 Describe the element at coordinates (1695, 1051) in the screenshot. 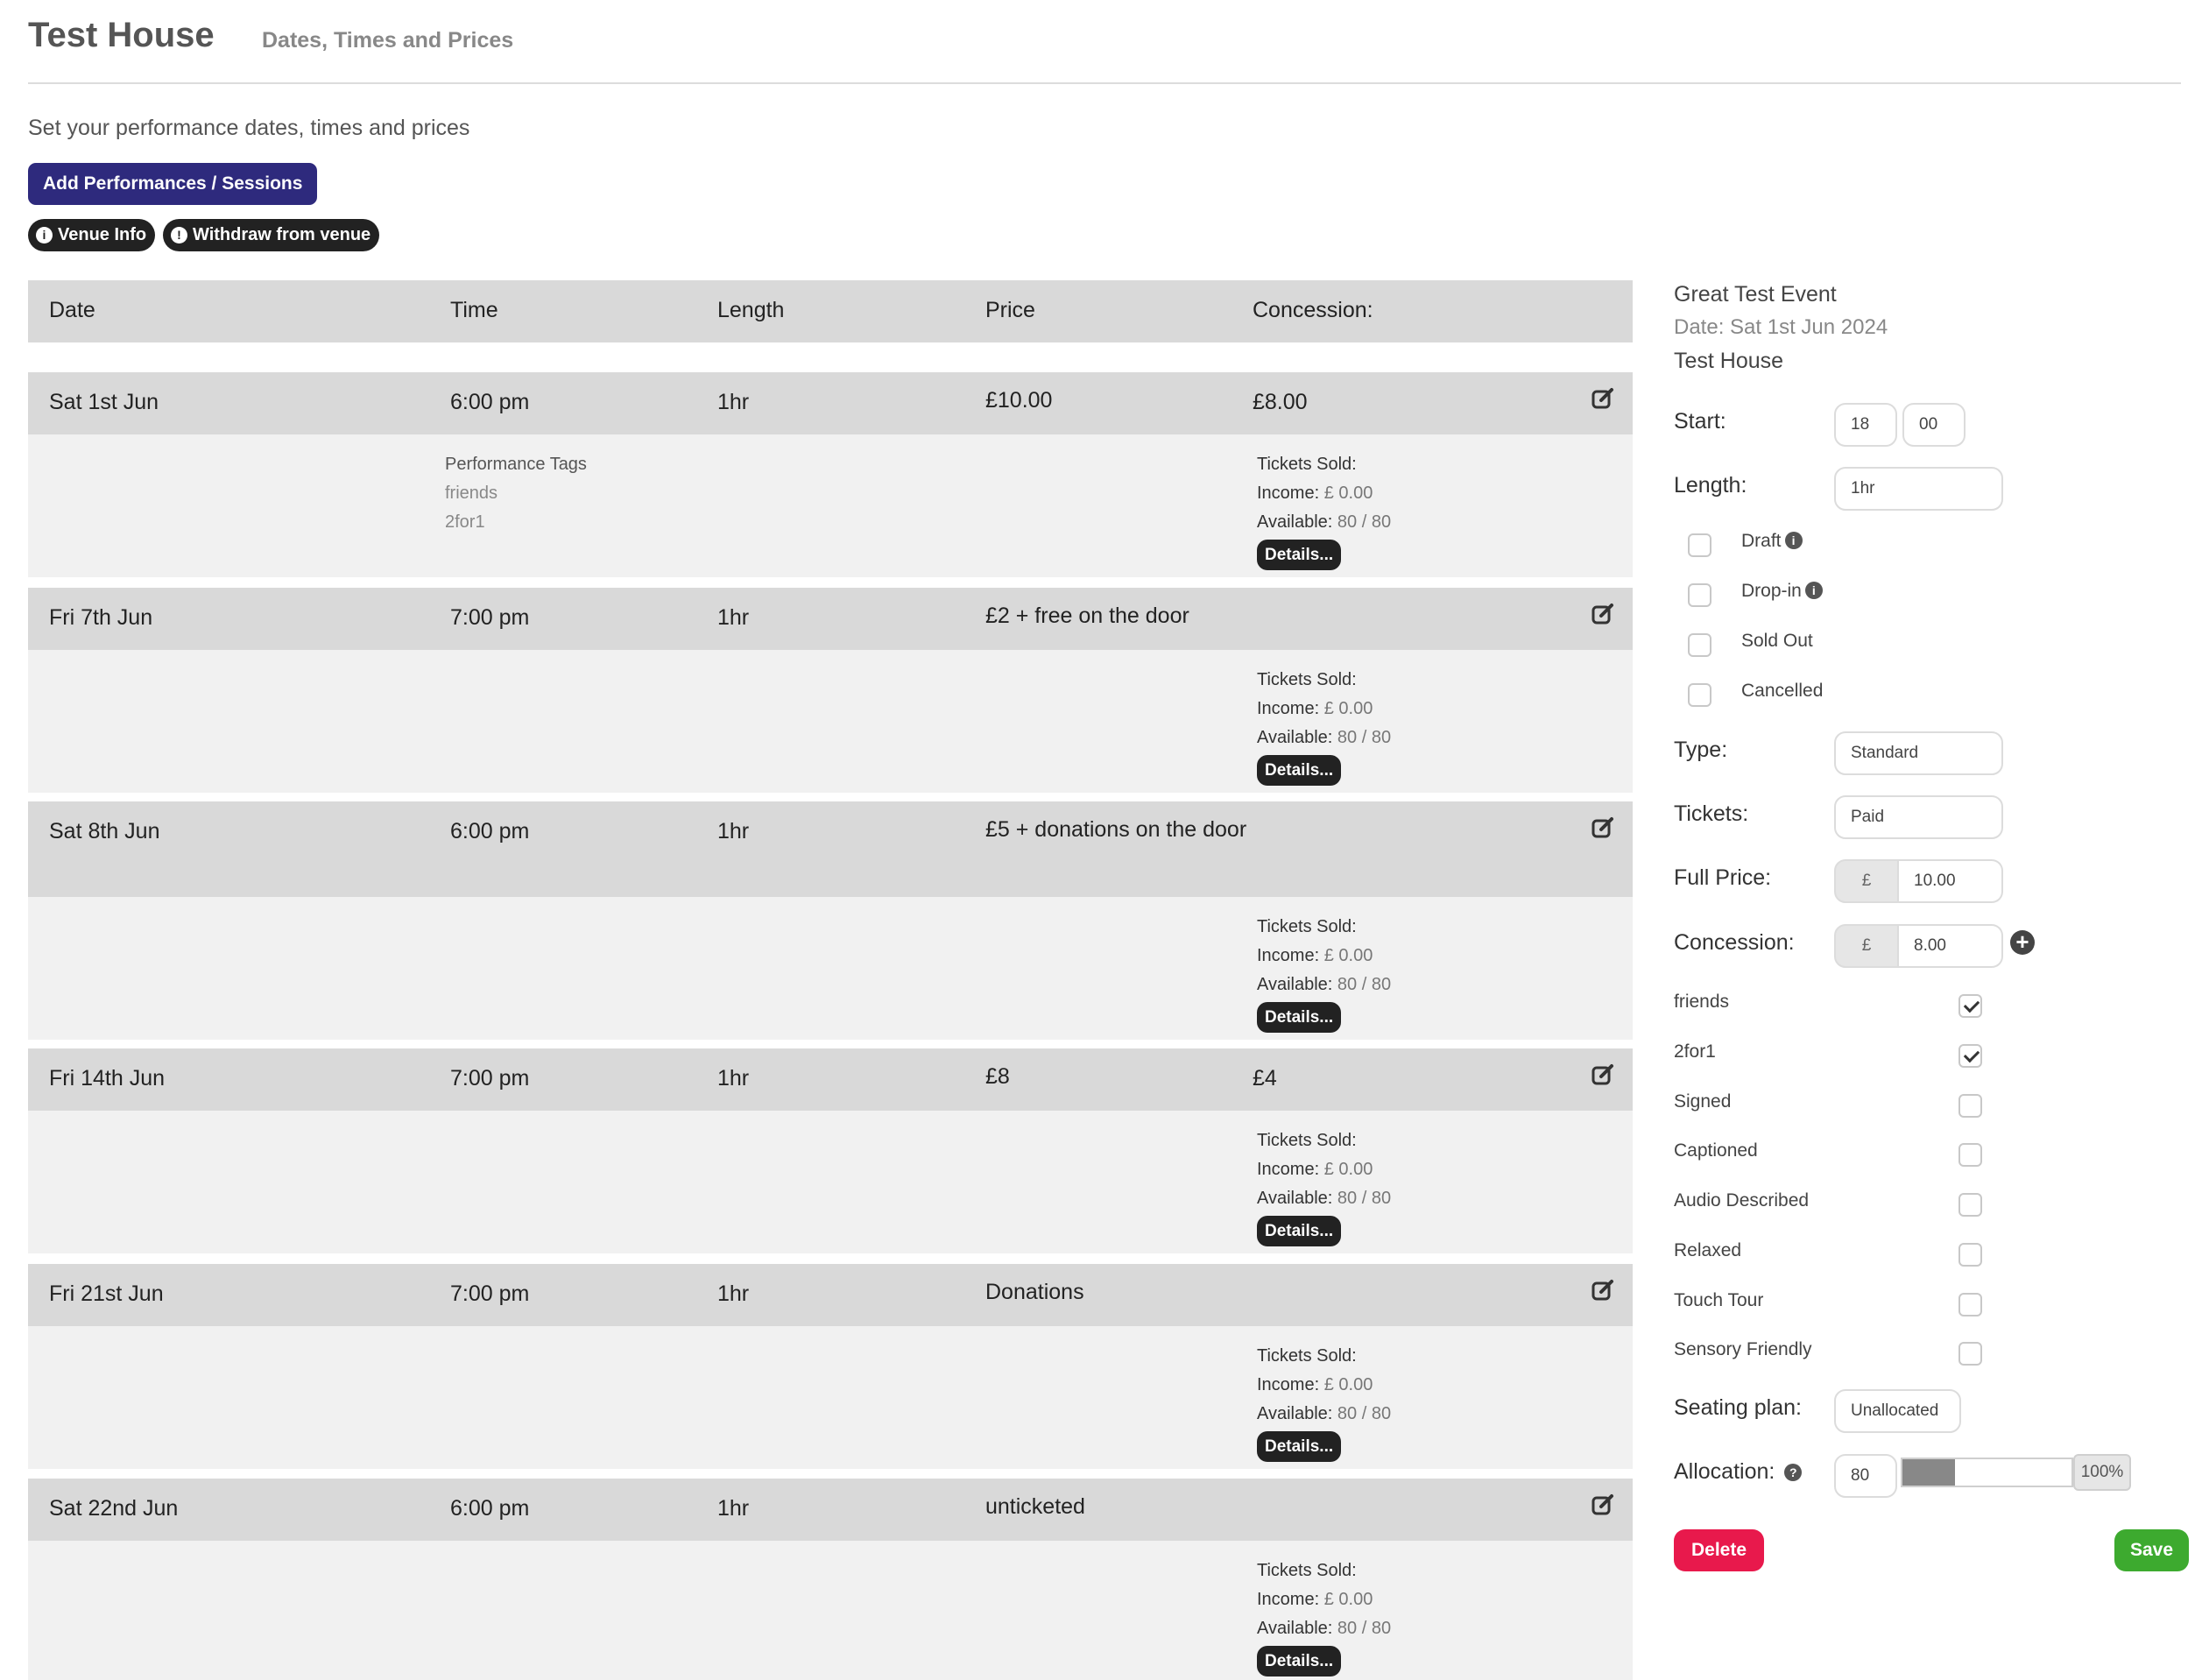

I see `tag-label: 2for1` at that location.